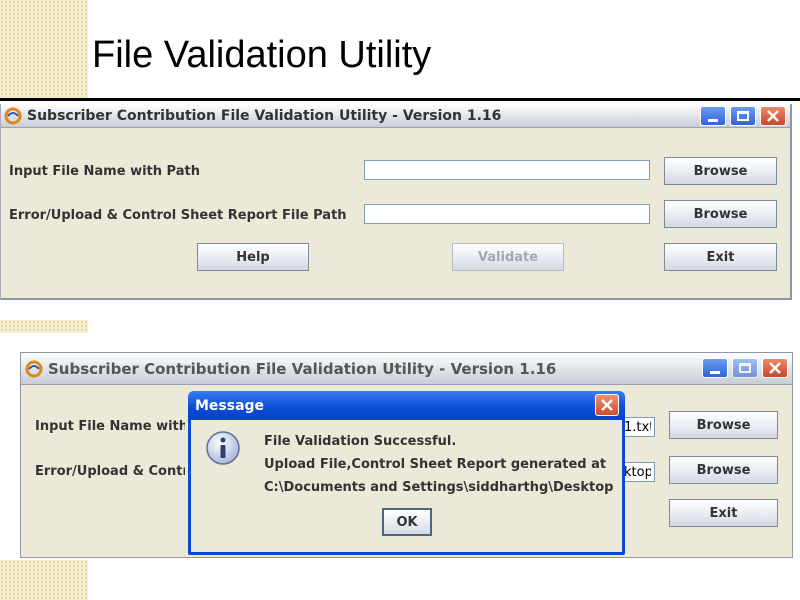 The height and width of the screenshot is (600, 800). What do you see at coordinates (406, 405) in the screenshot?
I see `dialog-titlebar: Message` at bounding box center [406, 405].